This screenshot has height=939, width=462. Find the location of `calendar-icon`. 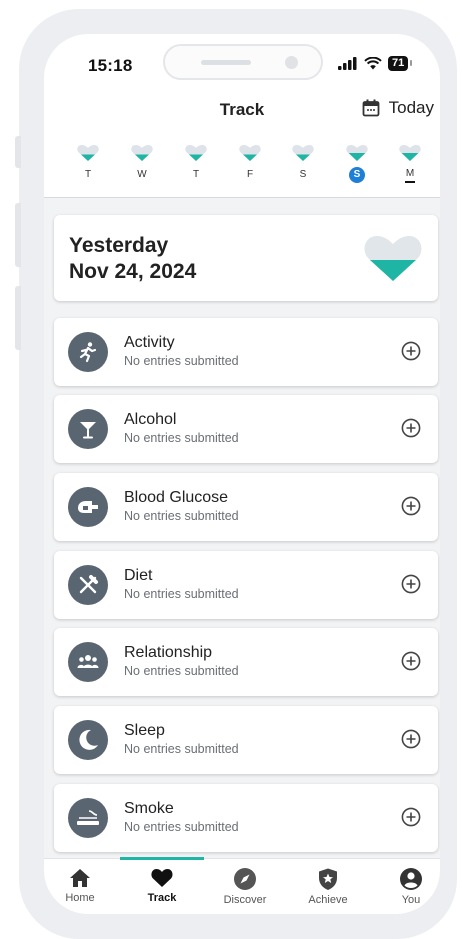

calendar-icon is located at coordinates (371, 108).